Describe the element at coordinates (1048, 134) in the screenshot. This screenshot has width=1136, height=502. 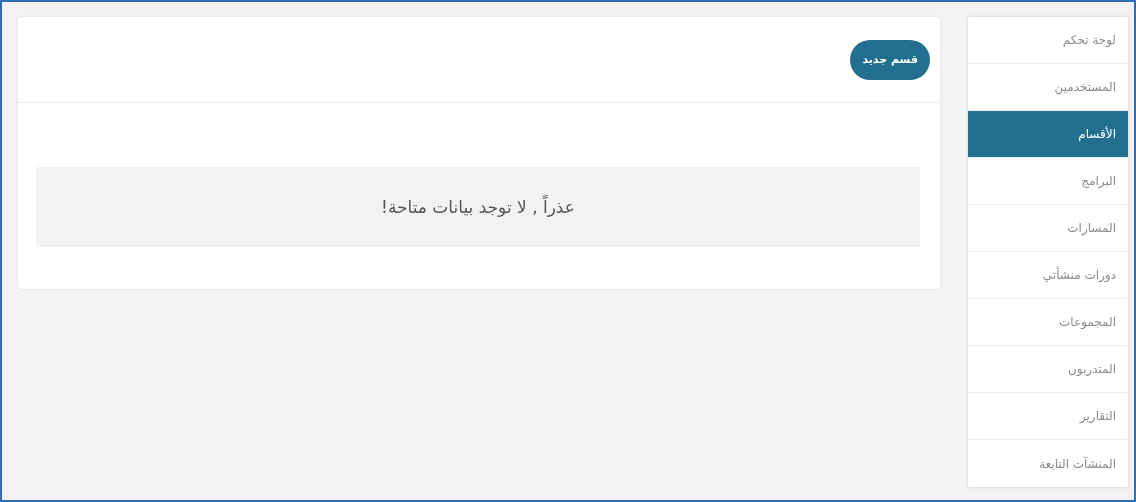
I see `sidebar-item: الأقسام` at that location.